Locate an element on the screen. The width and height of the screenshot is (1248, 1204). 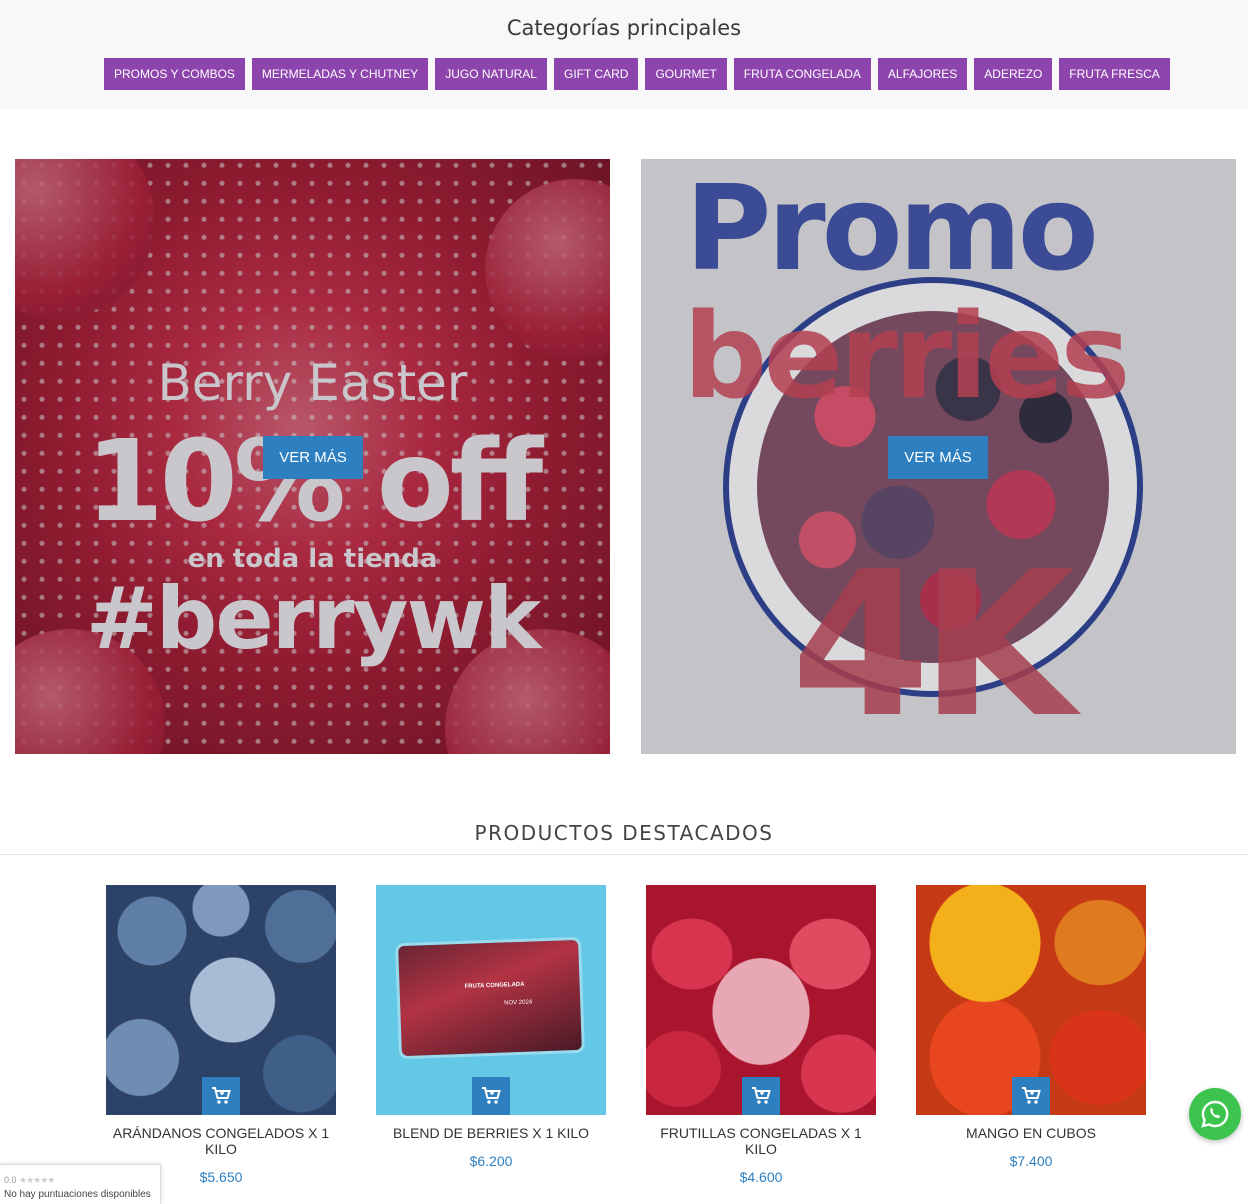
category-mermeladas-y-chutney: MERMELADAS Y CHUTNEY is located at coordinates (340, 74).